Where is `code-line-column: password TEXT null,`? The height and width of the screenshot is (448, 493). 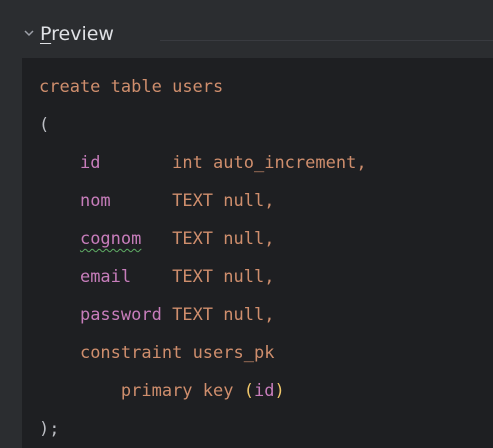 code-line-column: password TEXT null, is located at coordinates (157, 315).